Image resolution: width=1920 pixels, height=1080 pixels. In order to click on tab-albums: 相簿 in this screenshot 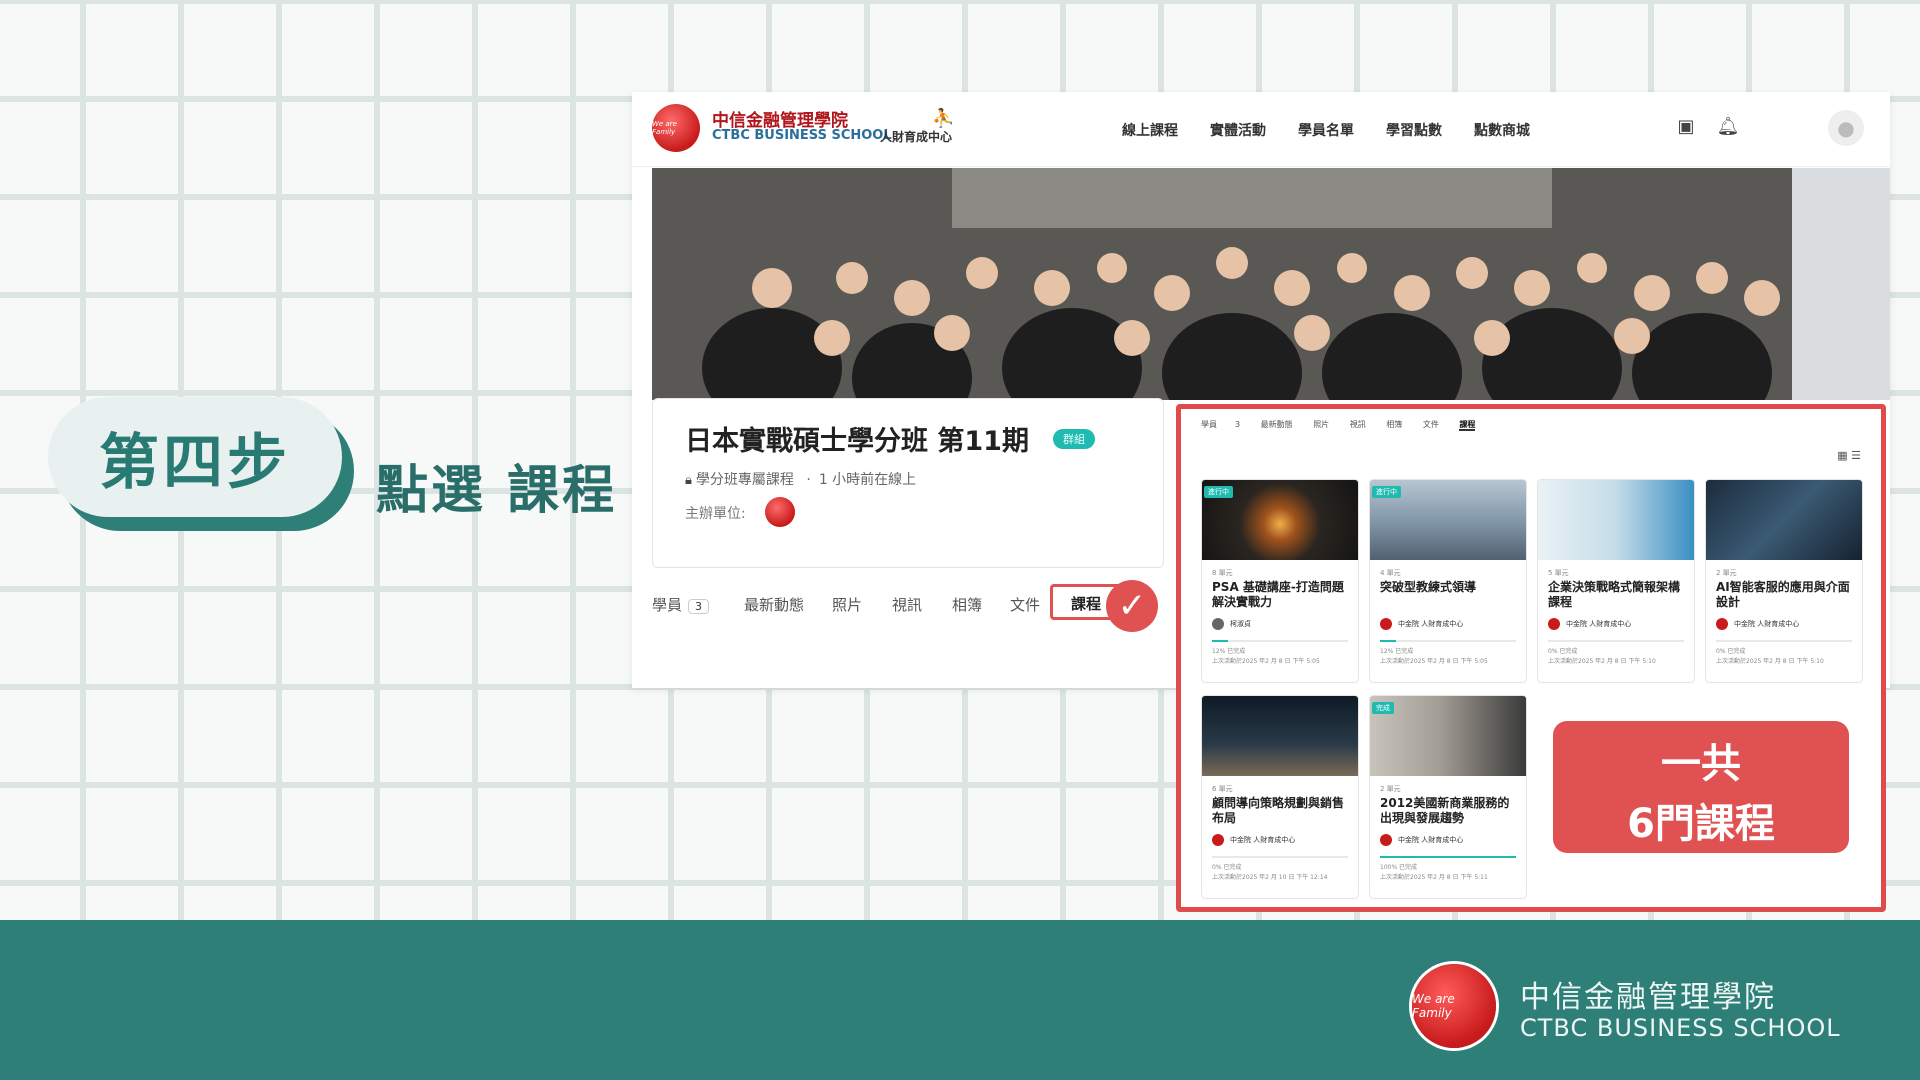, I will do `click(967, 604)`.